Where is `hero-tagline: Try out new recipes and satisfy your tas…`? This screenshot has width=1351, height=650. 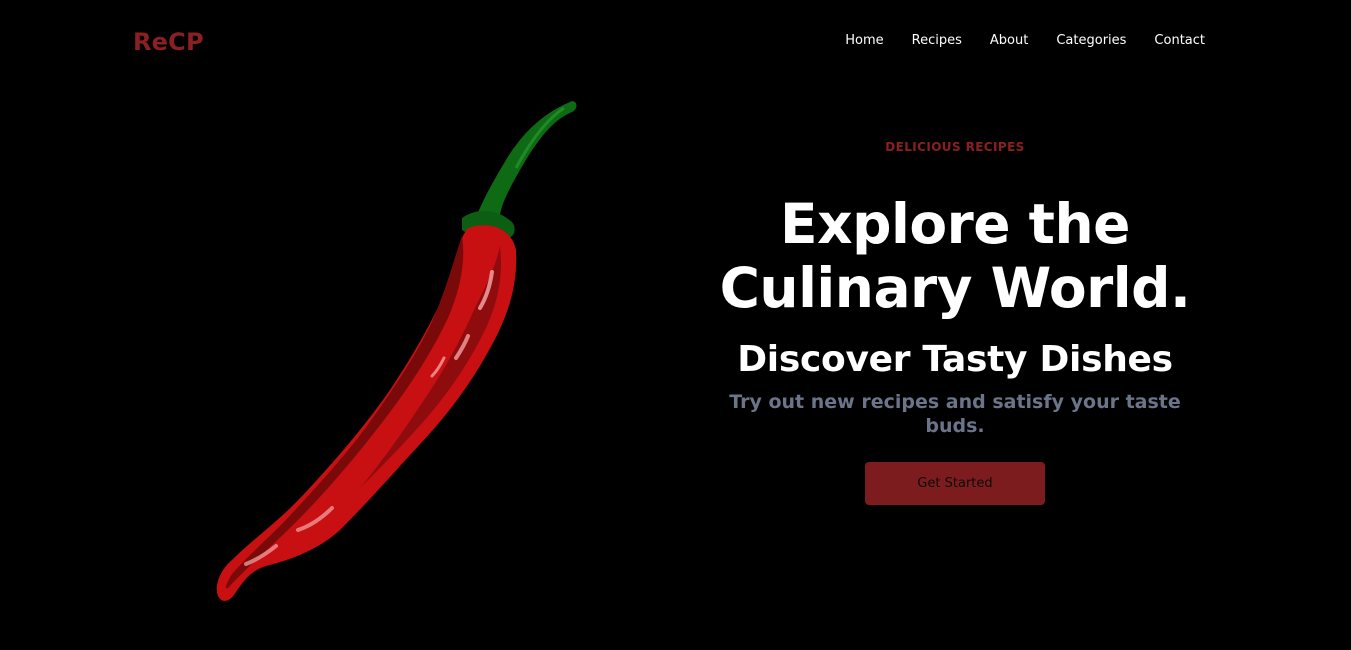
hero-tagline: Try out new recipes and satisfy your tas… is located at coordinates (955, 414).